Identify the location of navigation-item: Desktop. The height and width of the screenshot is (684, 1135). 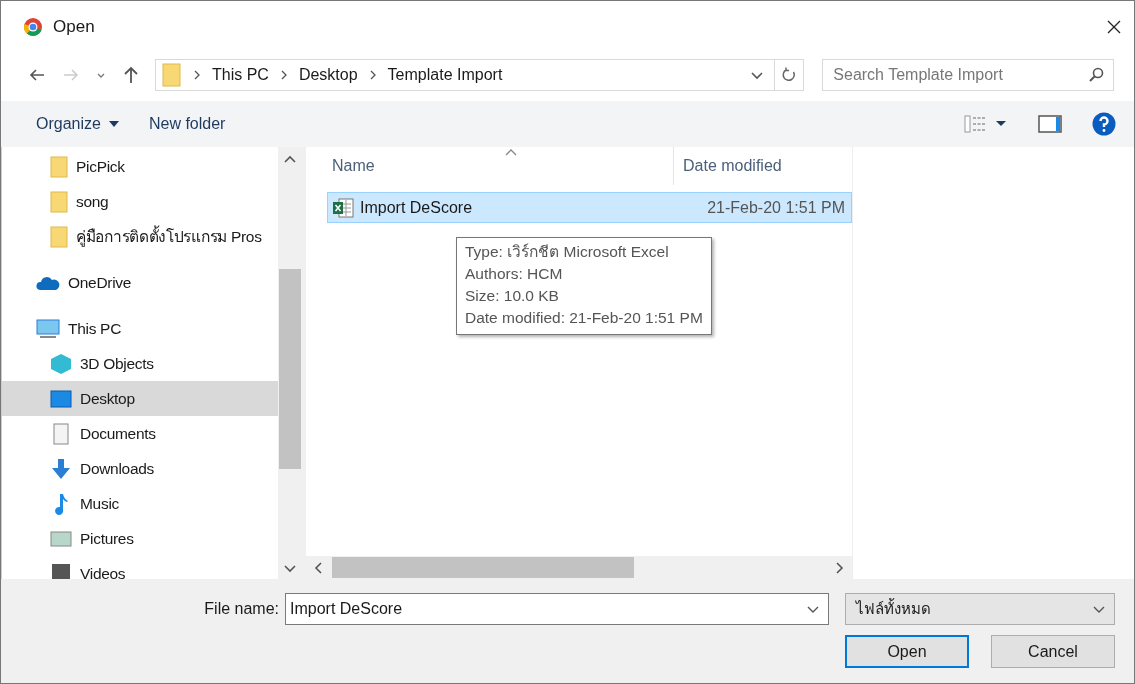
(140, 398).